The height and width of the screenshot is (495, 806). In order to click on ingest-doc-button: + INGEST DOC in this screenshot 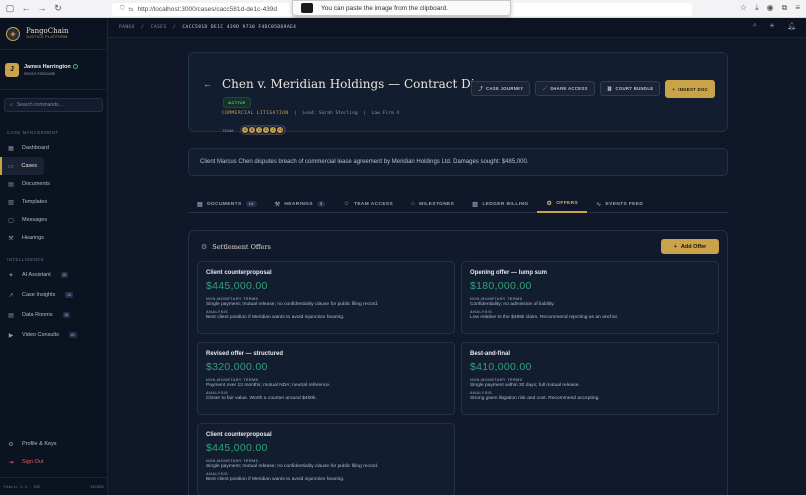, I will do `click(690, 89)`.